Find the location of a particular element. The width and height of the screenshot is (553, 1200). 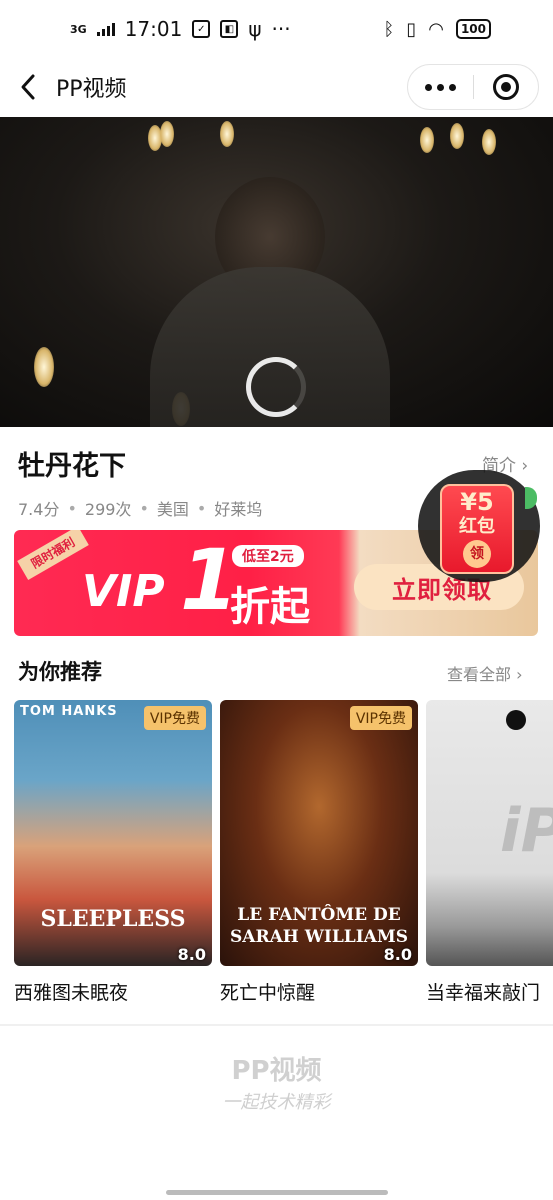

more-button is located at coordinates (440, 87).